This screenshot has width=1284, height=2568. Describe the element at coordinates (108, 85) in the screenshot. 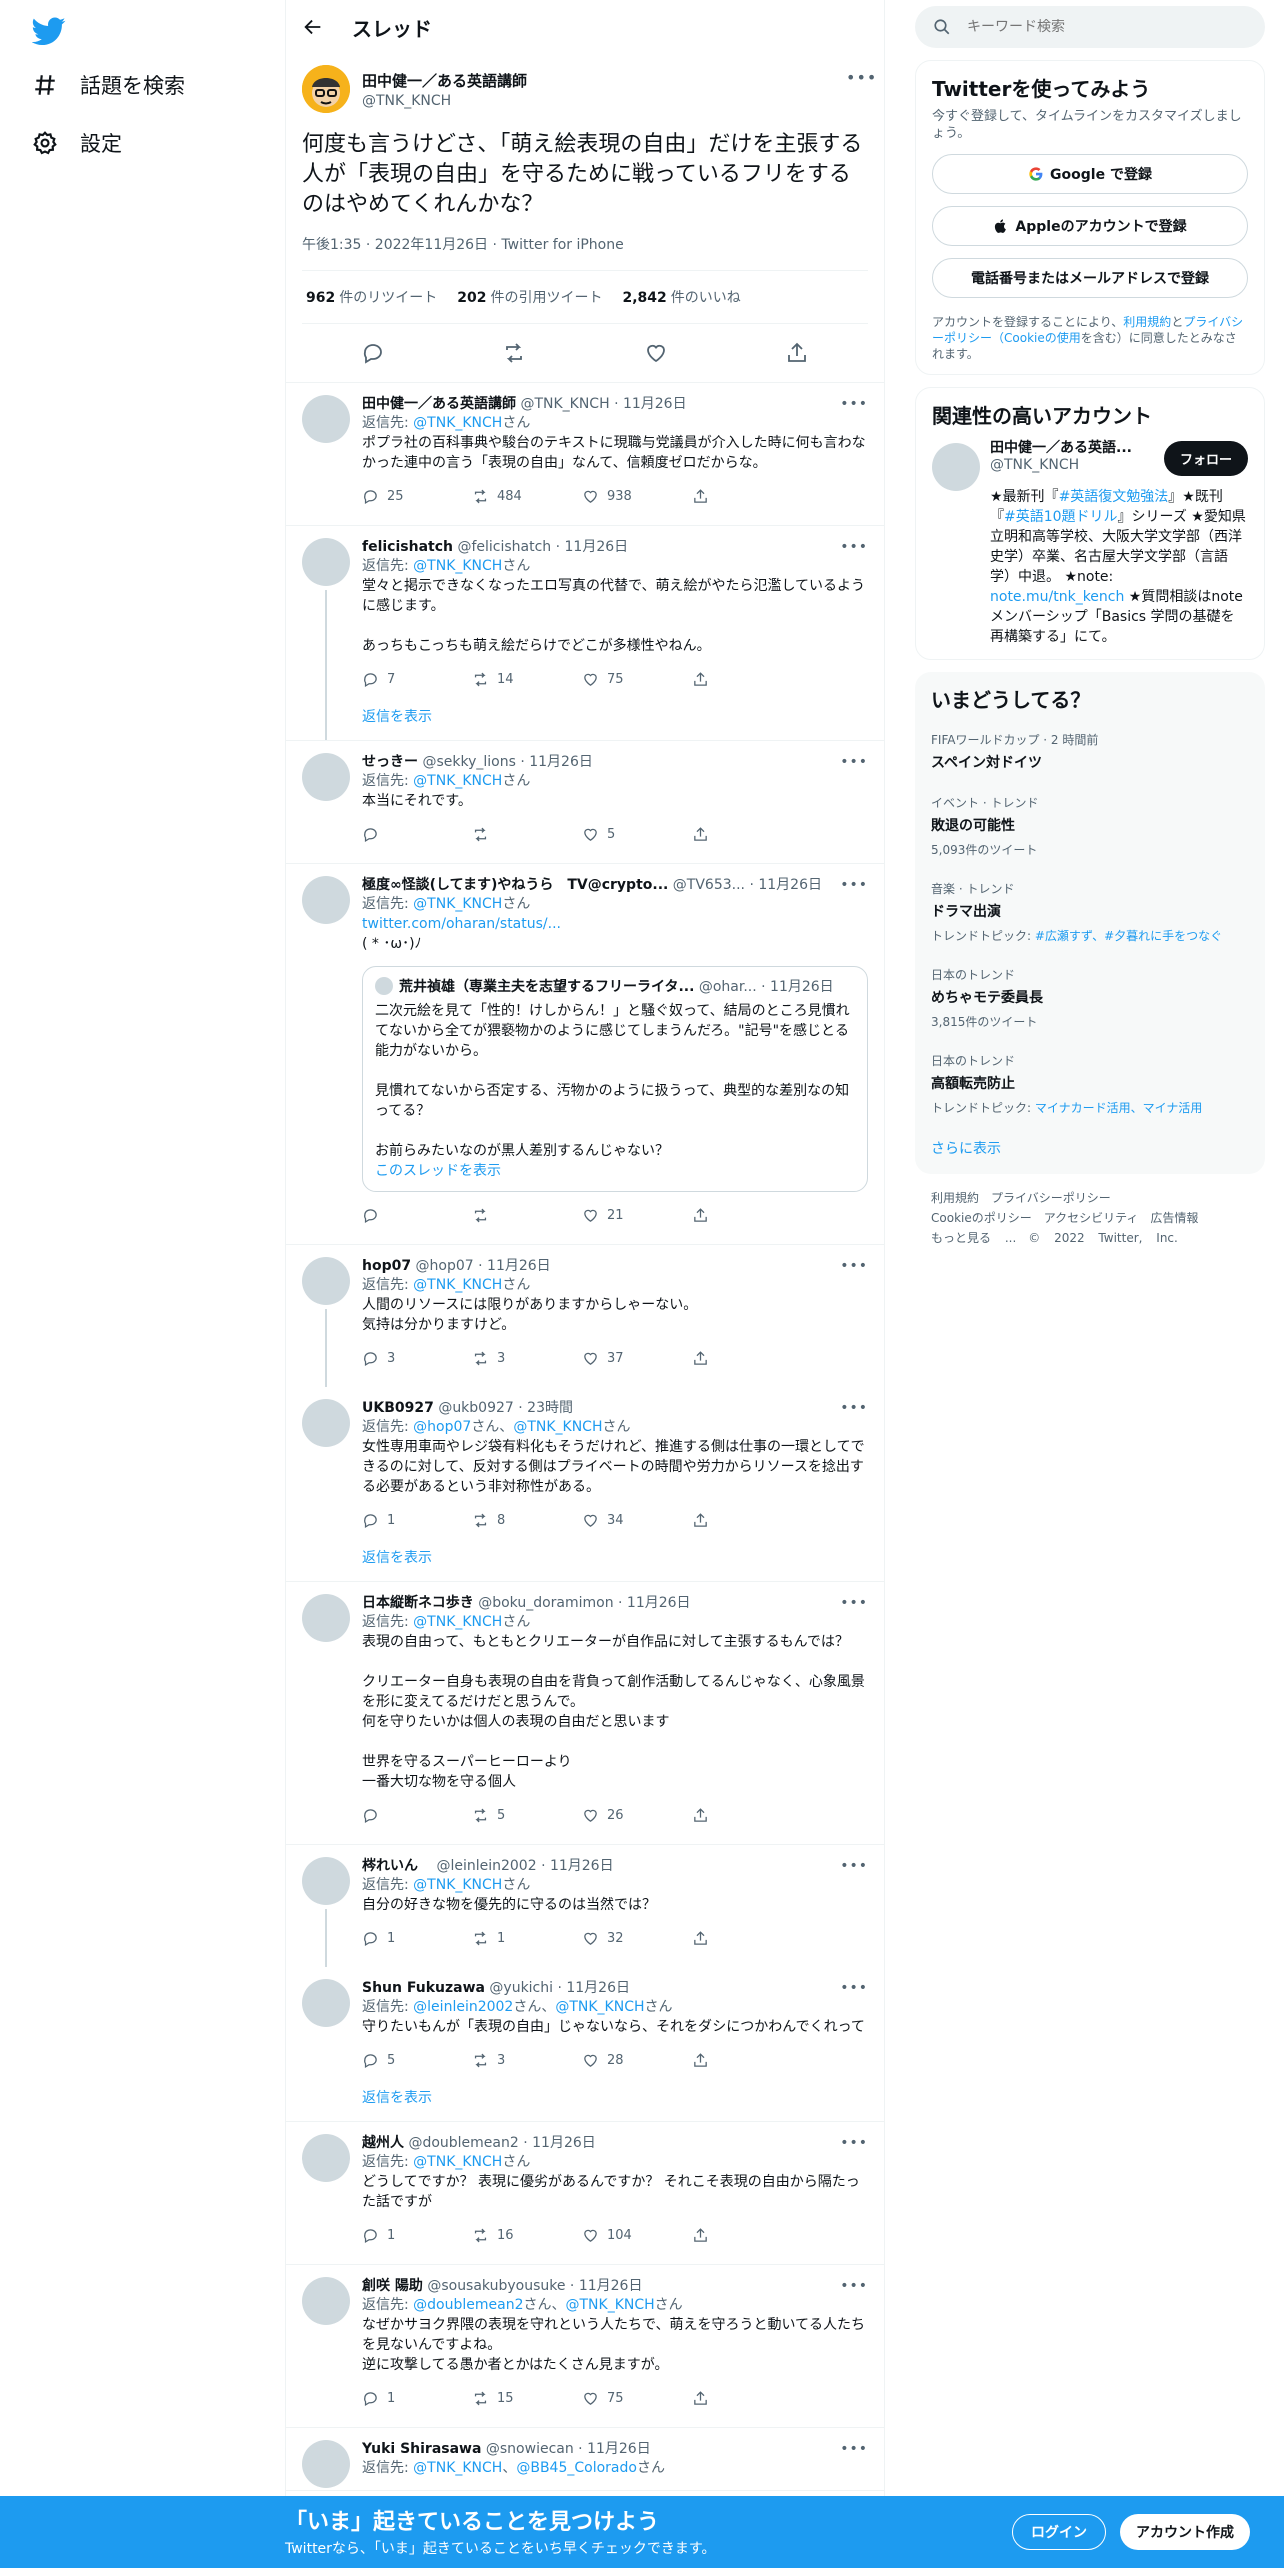

I see `nav-explore: 話題を検索` at that location.